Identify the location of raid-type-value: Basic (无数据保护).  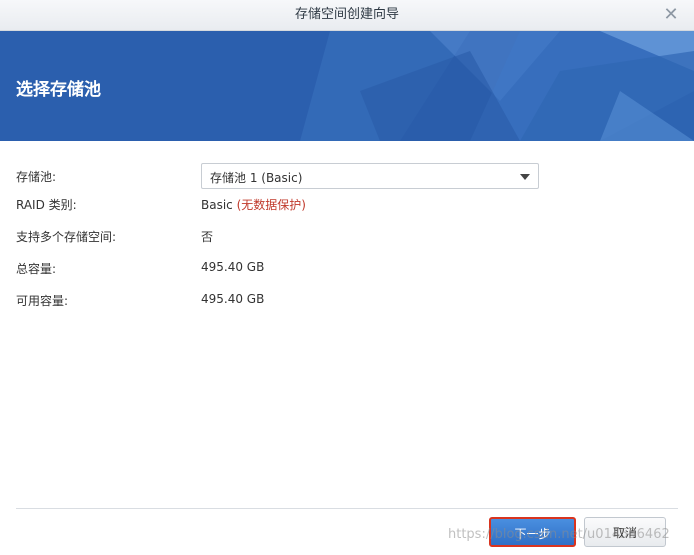
(253, 204).